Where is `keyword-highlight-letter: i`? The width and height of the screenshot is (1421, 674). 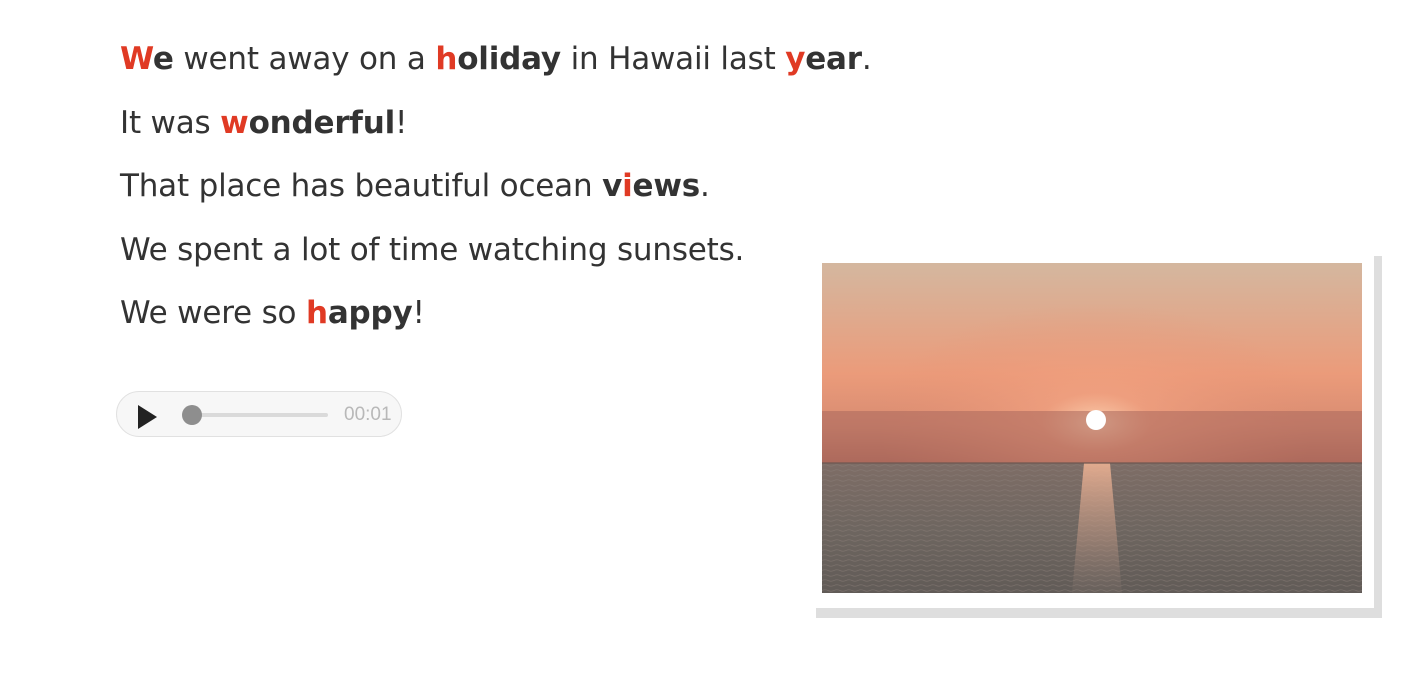
keyword-highlight-letter: i is located at coordinates (627, 186).